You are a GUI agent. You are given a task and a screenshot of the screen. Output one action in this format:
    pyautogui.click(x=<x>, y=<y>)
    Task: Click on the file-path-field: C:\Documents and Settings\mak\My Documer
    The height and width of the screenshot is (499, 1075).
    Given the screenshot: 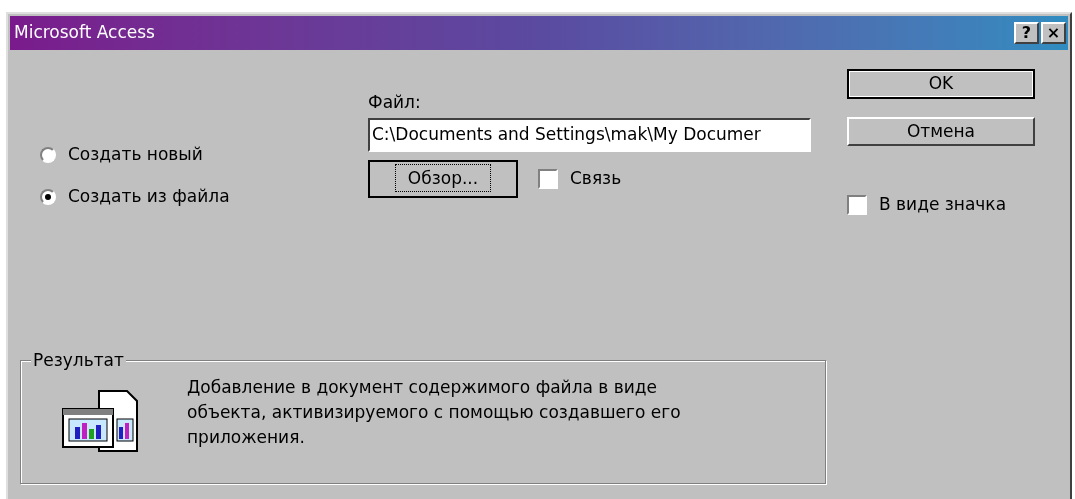 What is the action you would take?
    pyautogui.click(x=589, y=134)
    